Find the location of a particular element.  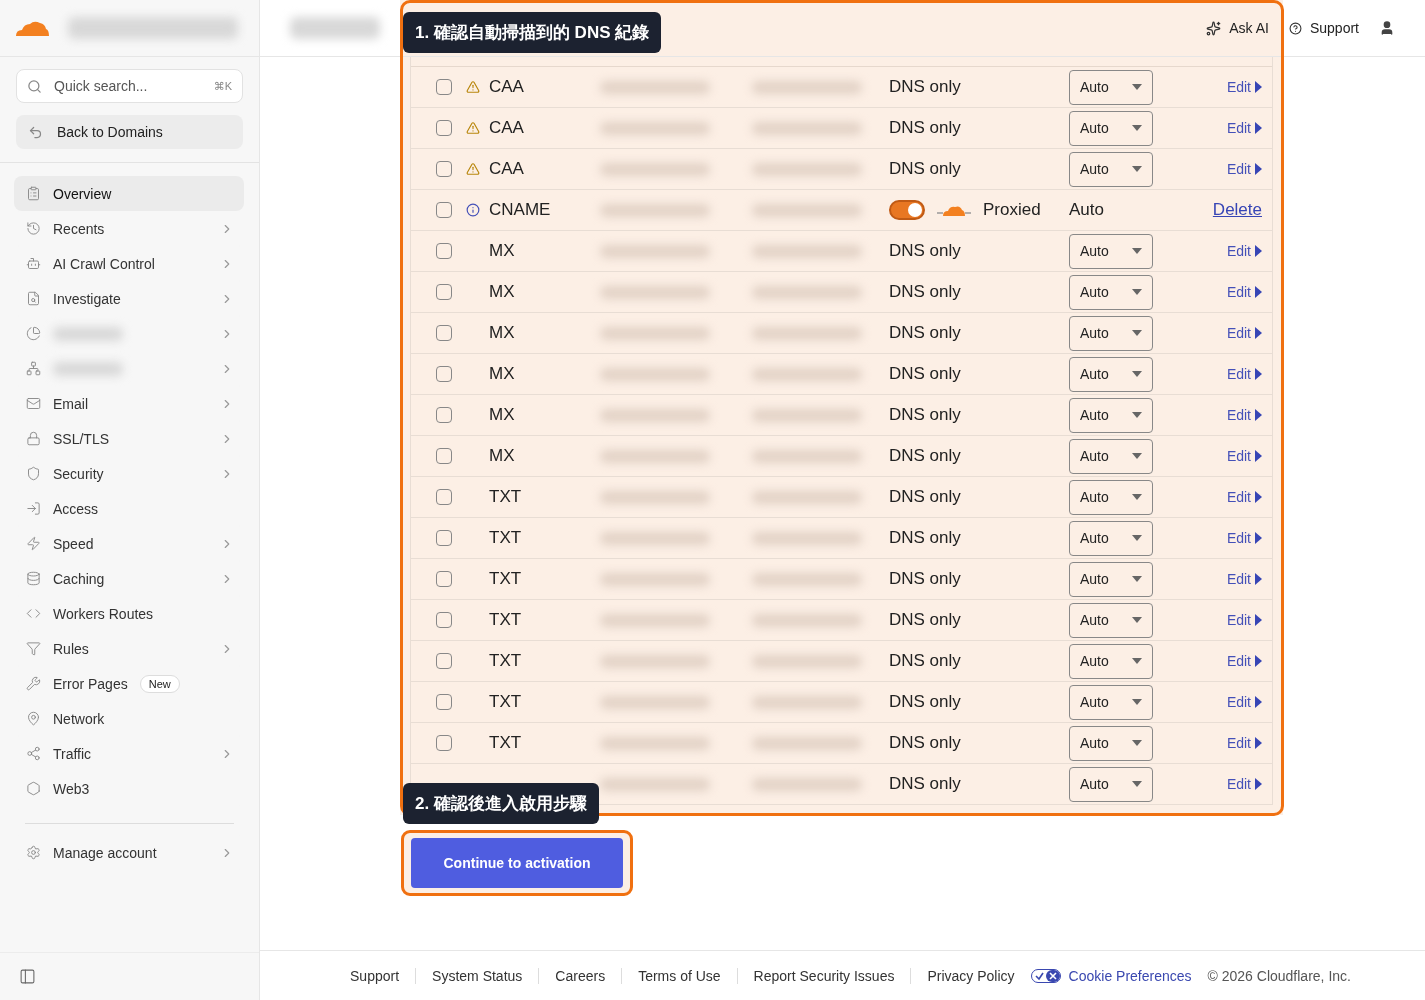

gear-icon is located at coordinates (33, 852).